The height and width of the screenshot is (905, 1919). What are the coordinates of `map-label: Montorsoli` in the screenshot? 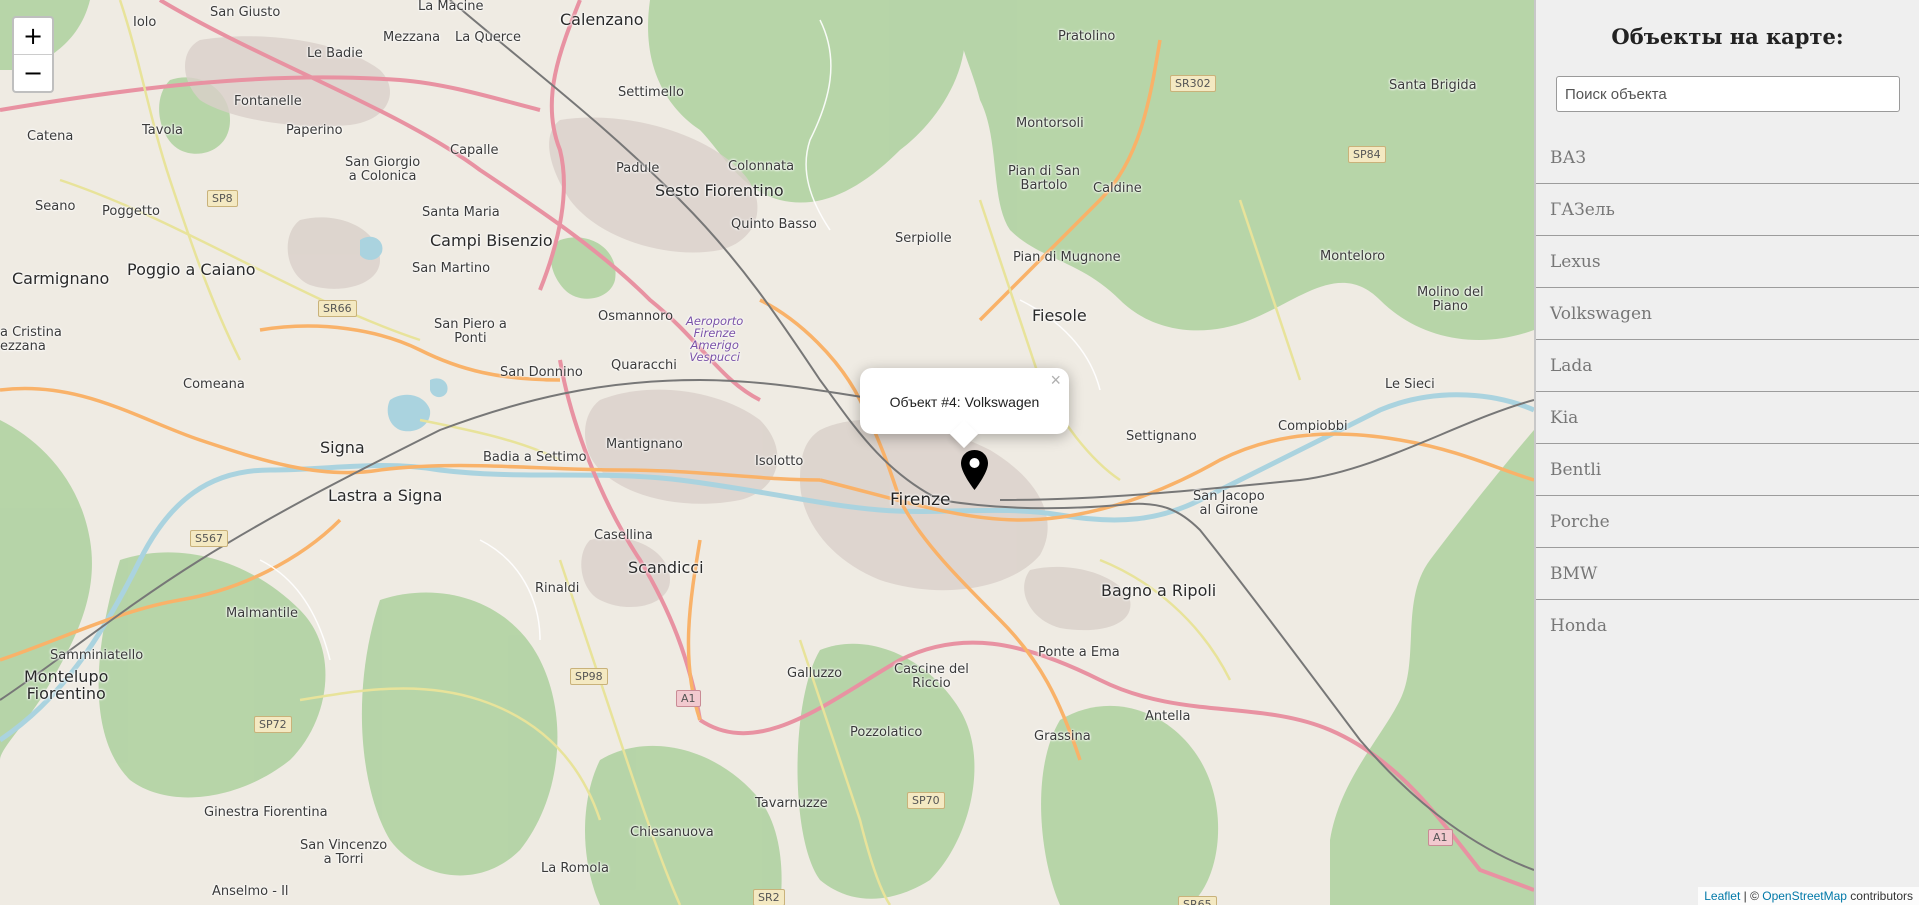 It's located at (1050, 123).